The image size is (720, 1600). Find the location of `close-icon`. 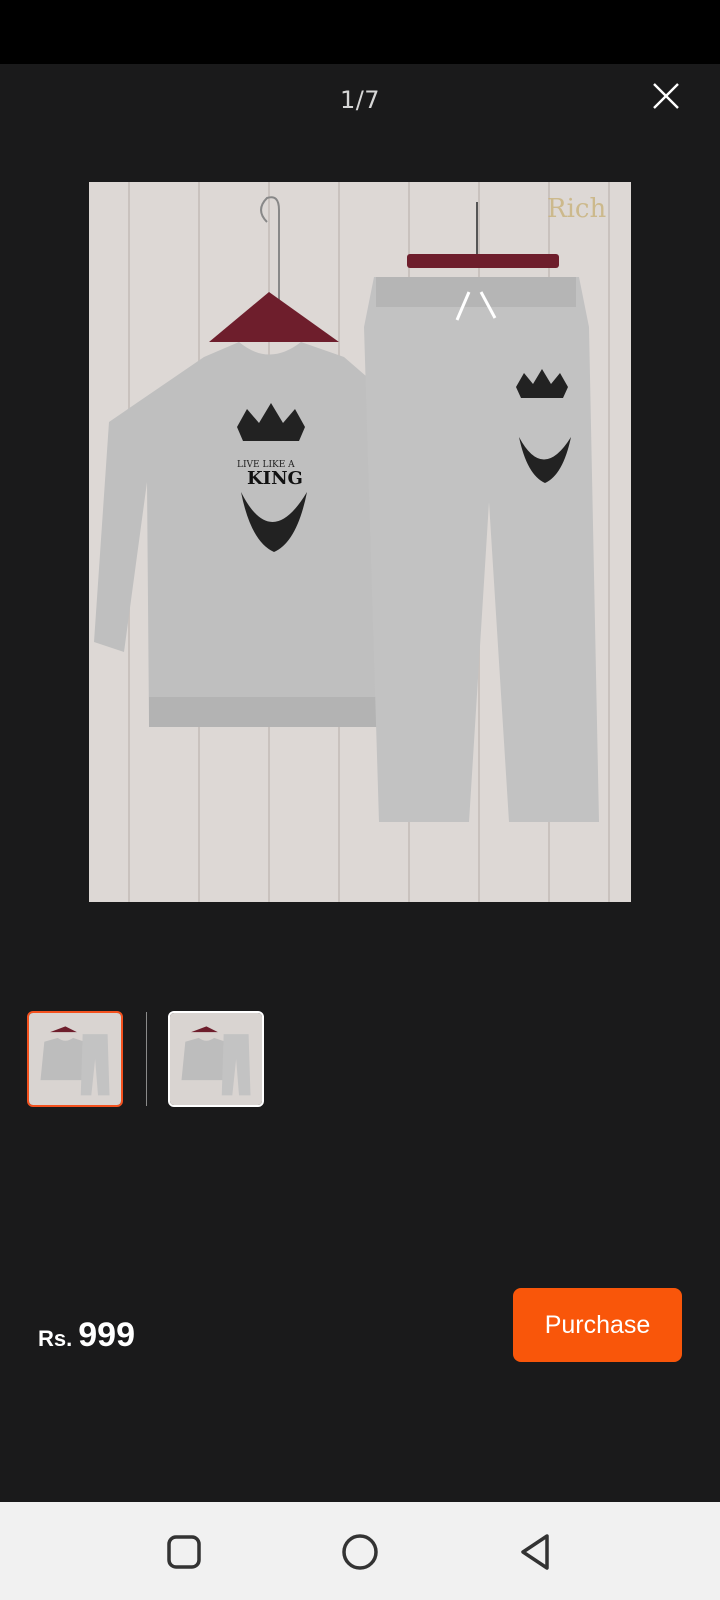

close-icon is located at coordinates (666, 96).